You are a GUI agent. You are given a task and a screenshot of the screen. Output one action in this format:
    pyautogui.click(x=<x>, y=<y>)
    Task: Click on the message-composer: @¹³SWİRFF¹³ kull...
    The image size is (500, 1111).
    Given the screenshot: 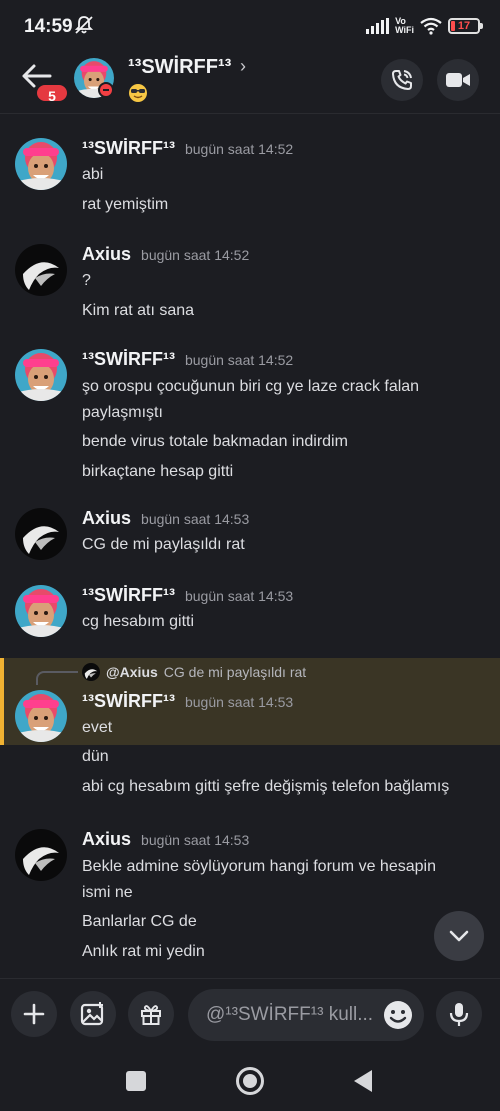 What is the action you would take?
    pyautogui.click(x=250, y=1016)
    